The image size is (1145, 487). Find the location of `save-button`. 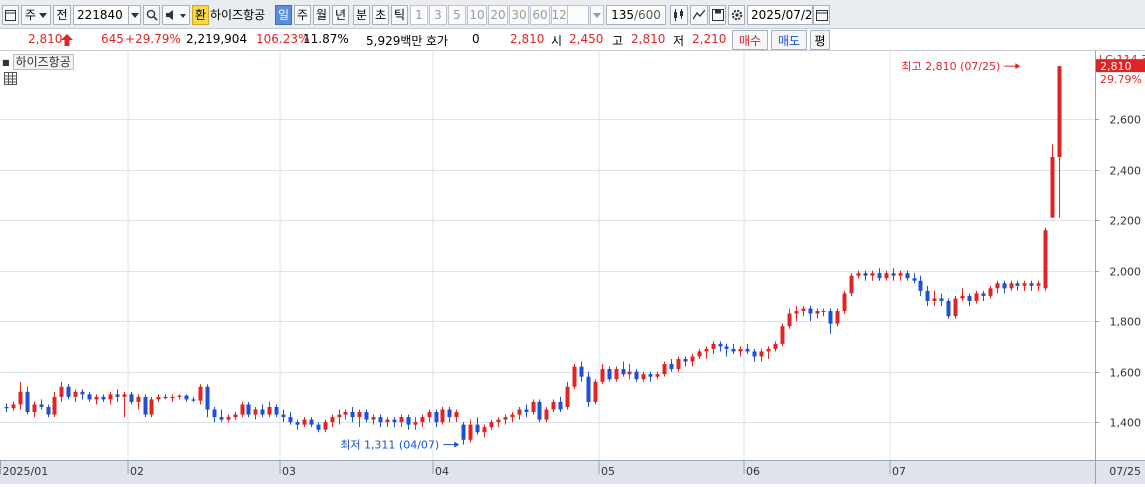

save-button is located at coordinates (717, 15).